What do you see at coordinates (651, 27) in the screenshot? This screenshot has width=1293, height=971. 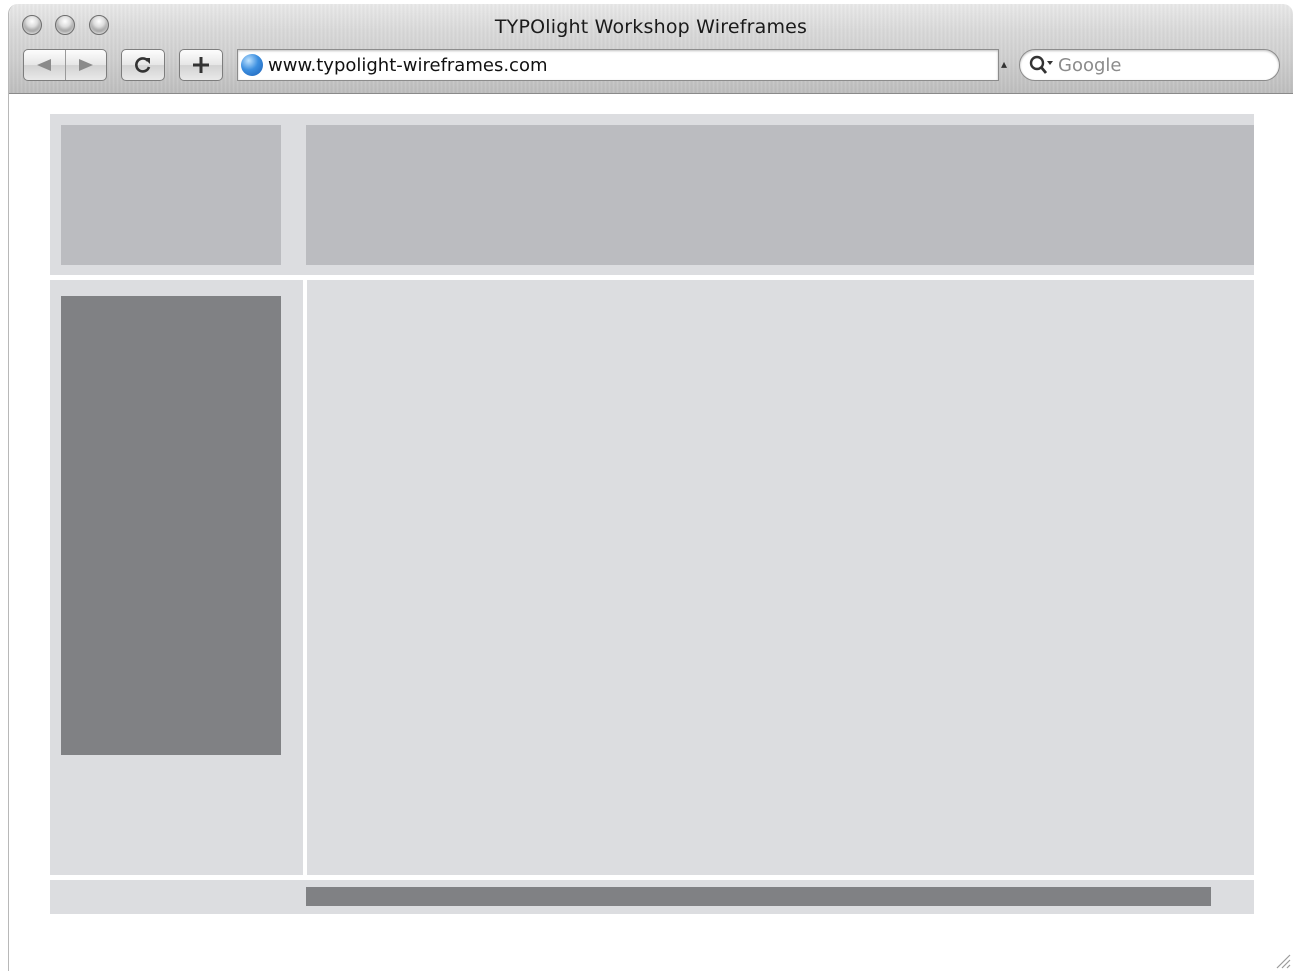 I see `window-title: TYPOlight Workshop Wireframes` at bounding box center [651, 27].